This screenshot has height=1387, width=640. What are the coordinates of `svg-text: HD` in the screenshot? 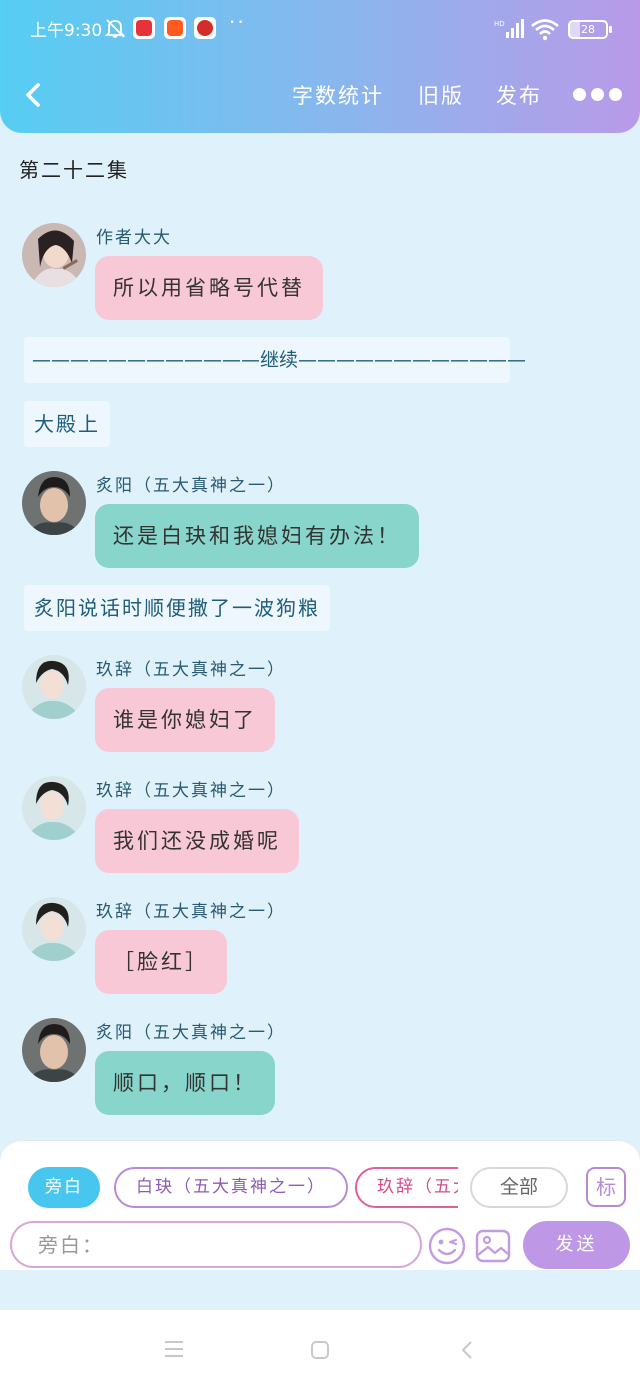 It's located at (499, 24).